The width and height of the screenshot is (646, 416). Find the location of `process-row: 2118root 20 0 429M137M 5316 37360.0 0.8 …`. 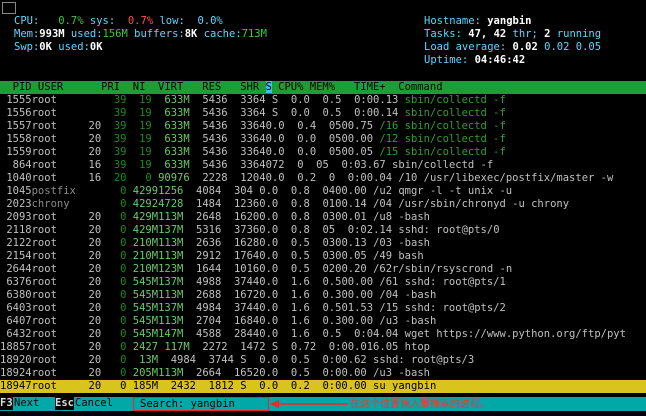

process-row: 2118root 20 0 429M137M 5316 37360.0 0.8 … is located at coordinates (323, 230).